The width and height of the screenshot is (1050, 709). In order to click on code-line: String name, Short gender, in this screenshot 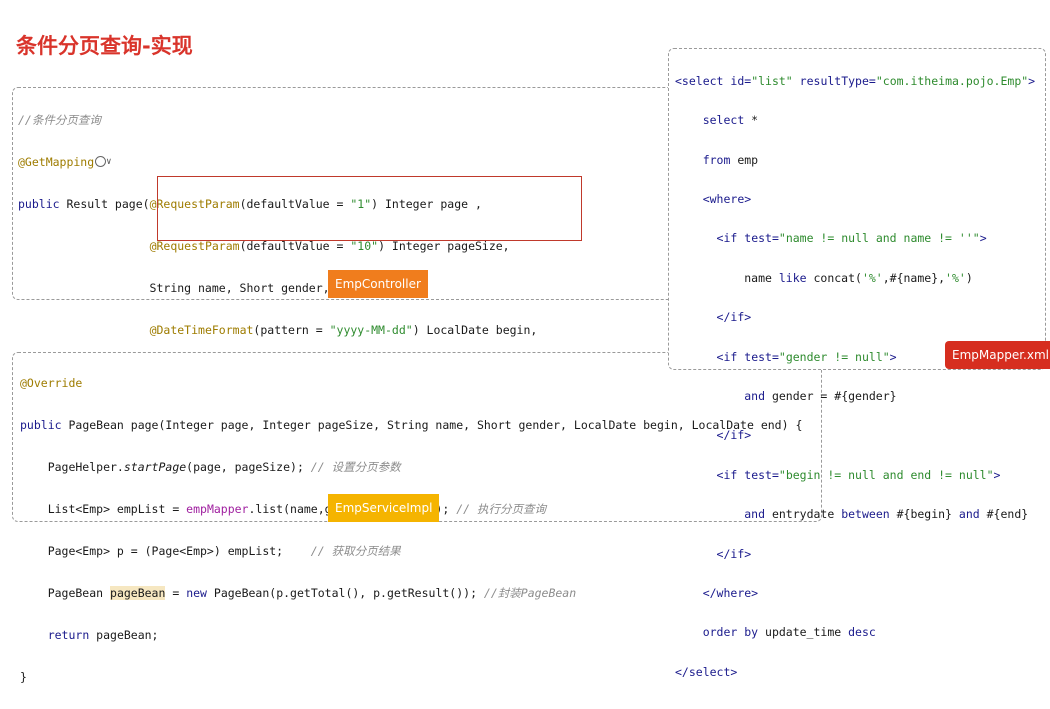, I will do `click(174, 288)`.